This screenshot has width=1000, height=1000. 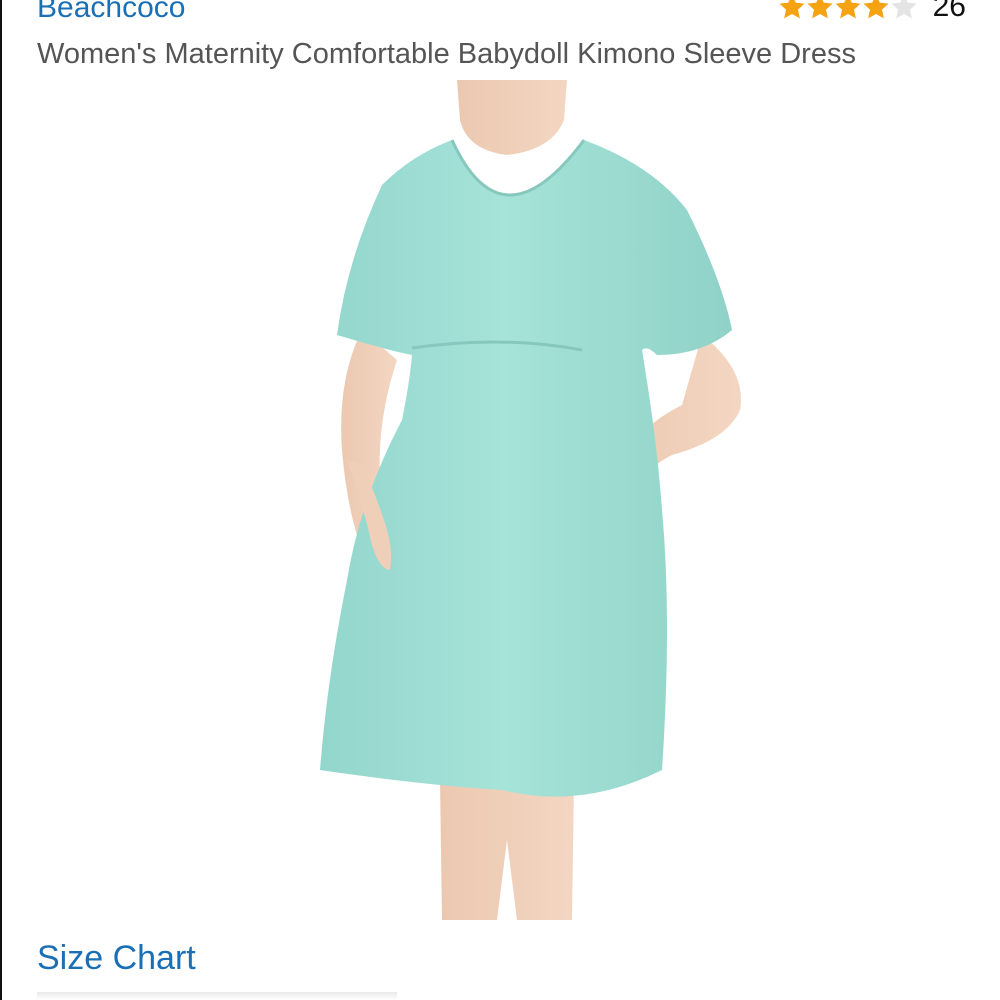 What do you see at coordinates (116, 958) in the screenshot?
I see `size-chart-link: Size Chart` at bounding box center [116, 958].